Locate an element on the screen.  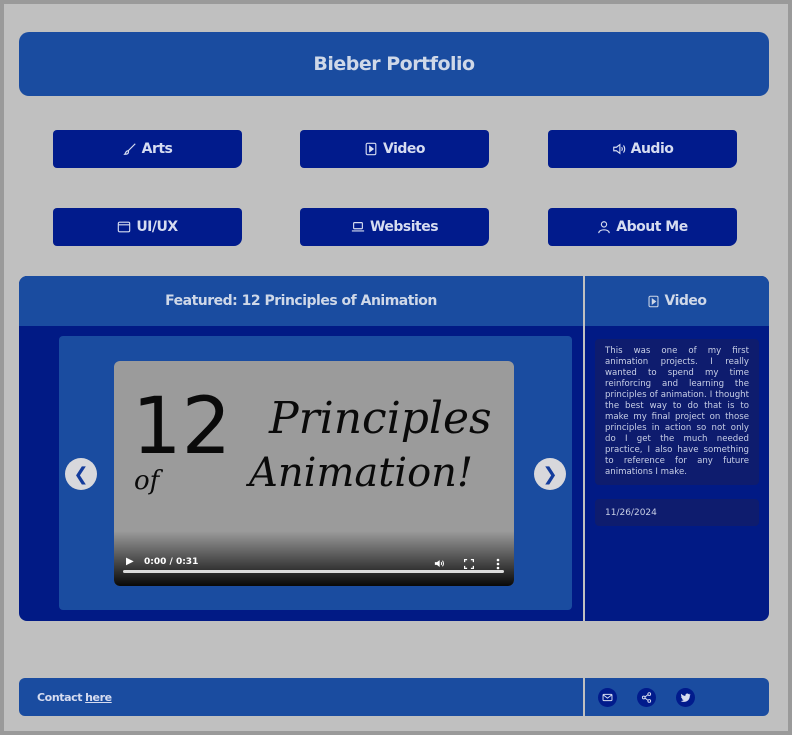
carousel-next-button: ❯ is located at coordinates (550, 474).